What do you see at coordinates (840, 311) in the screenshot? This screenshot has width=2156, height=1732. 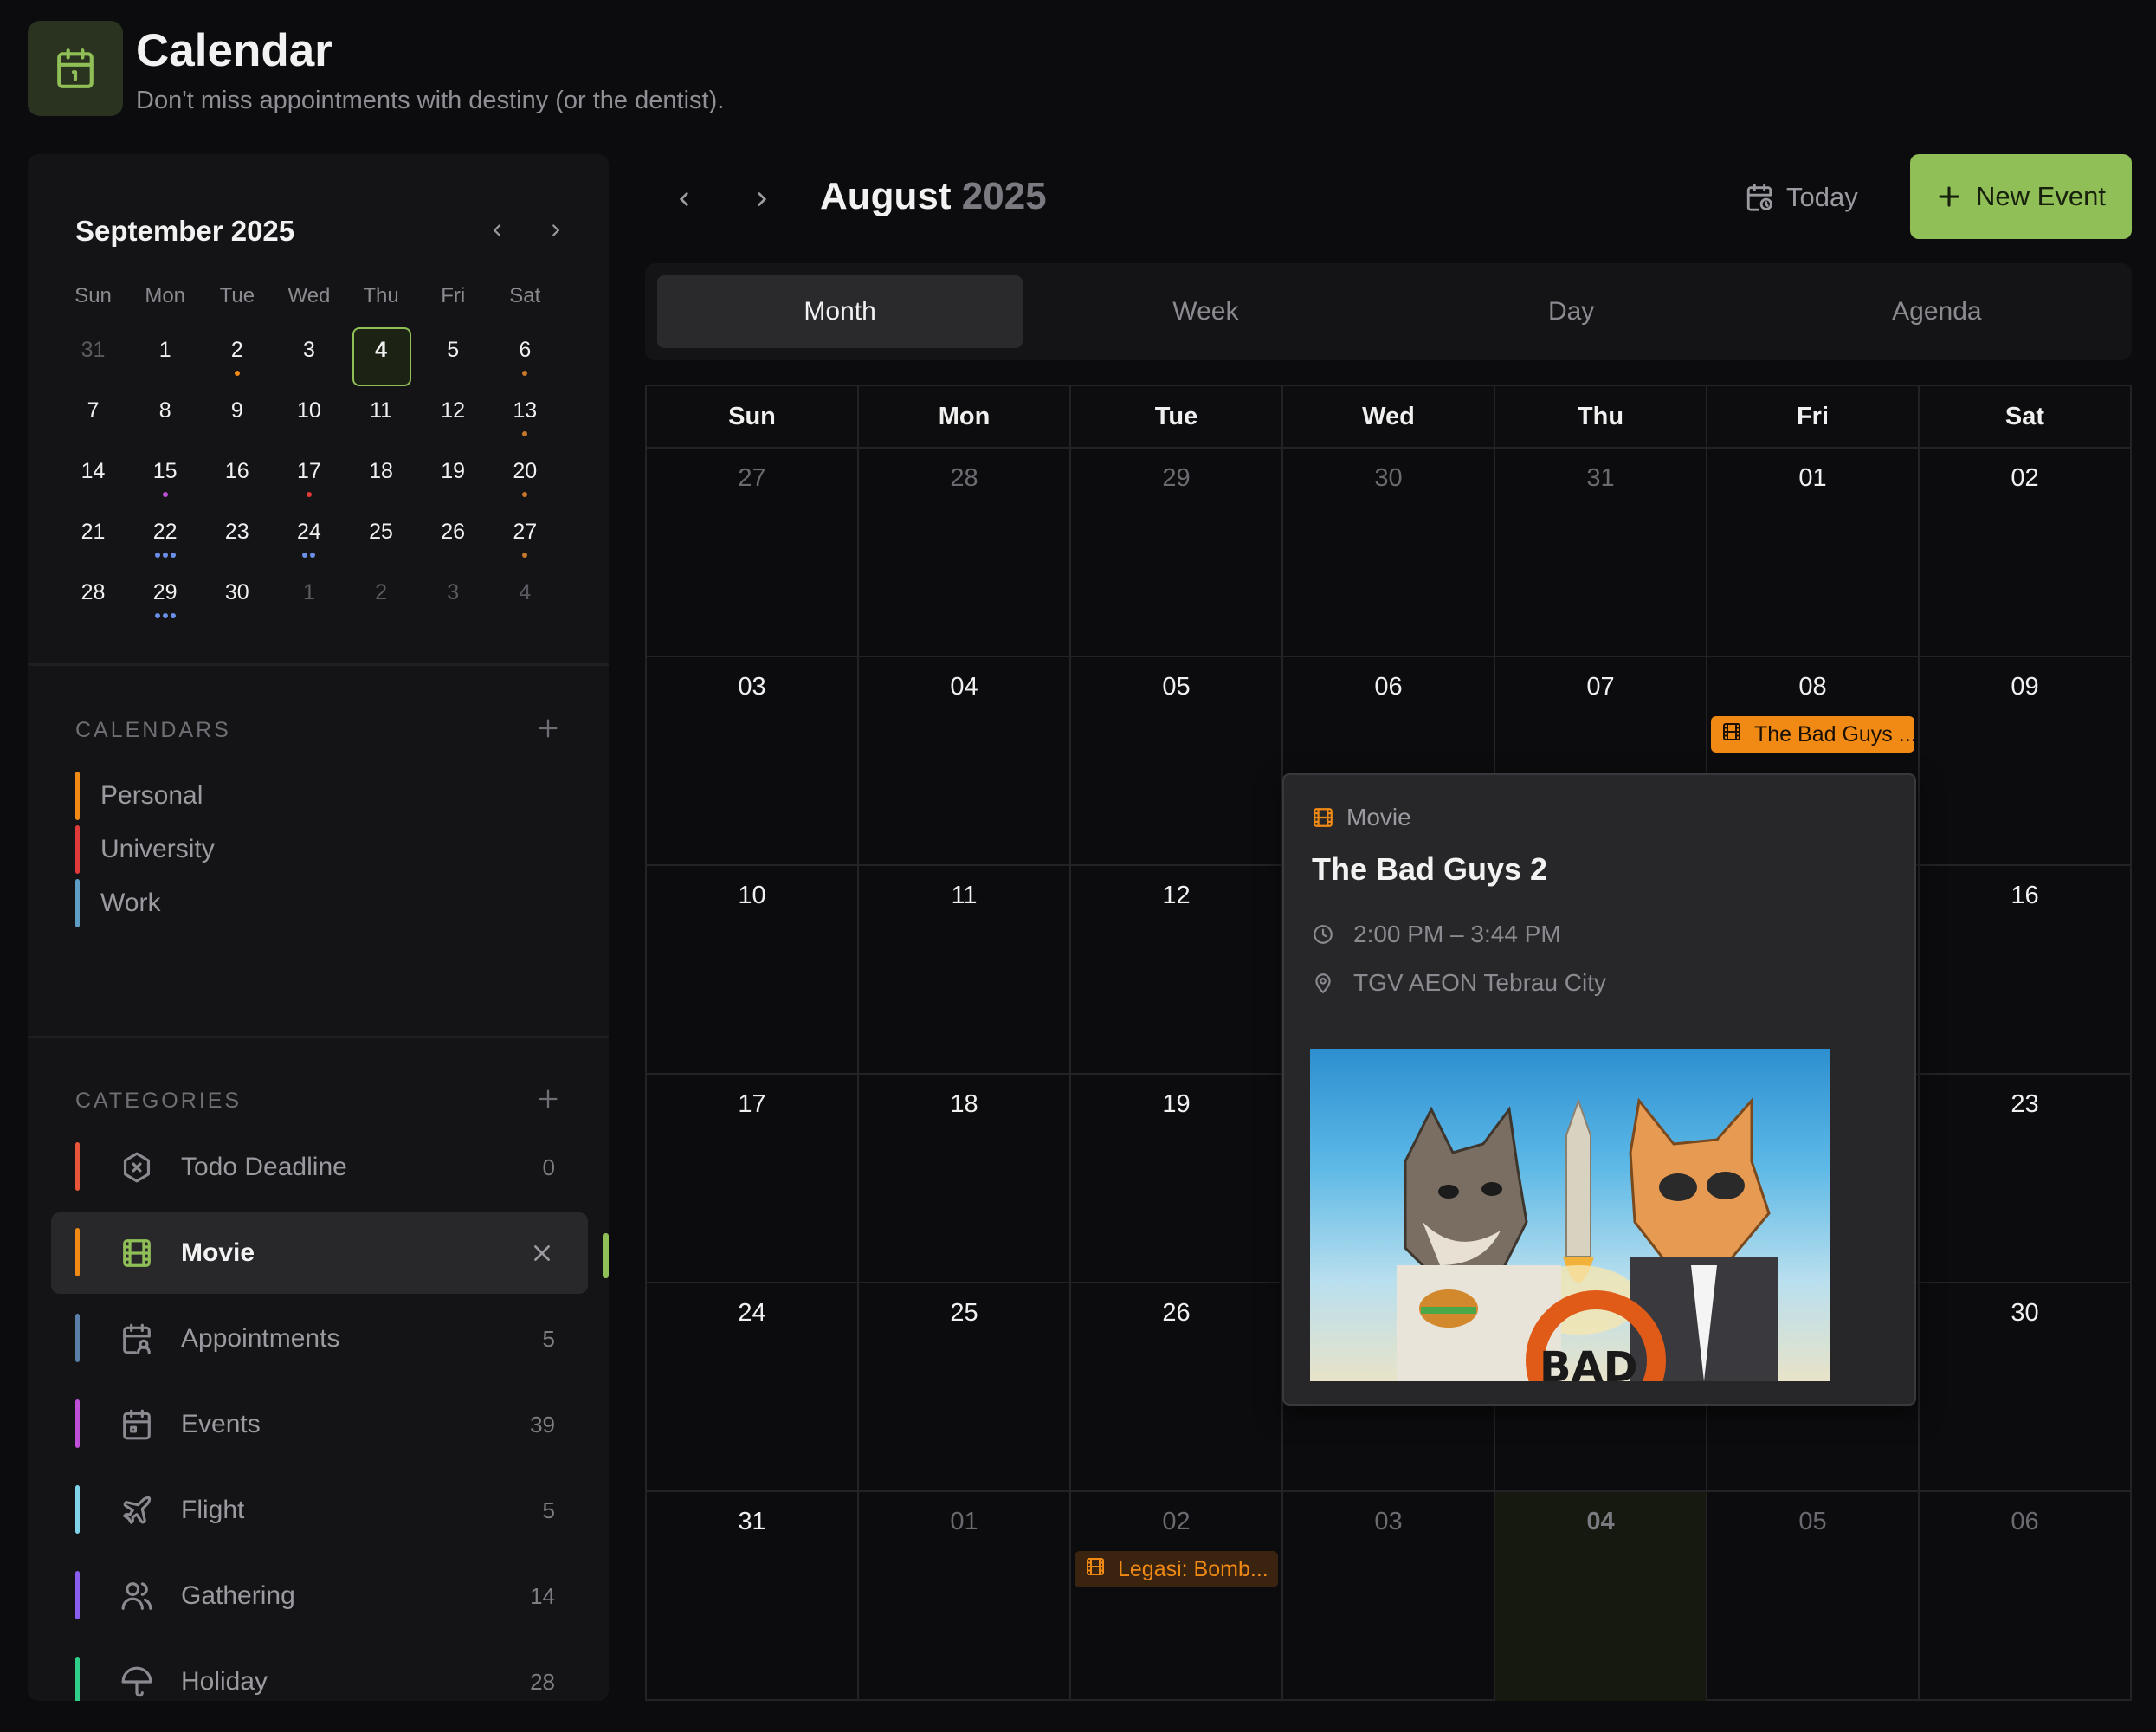 I see `tab-month: Month` at bounding box center [840, 311].